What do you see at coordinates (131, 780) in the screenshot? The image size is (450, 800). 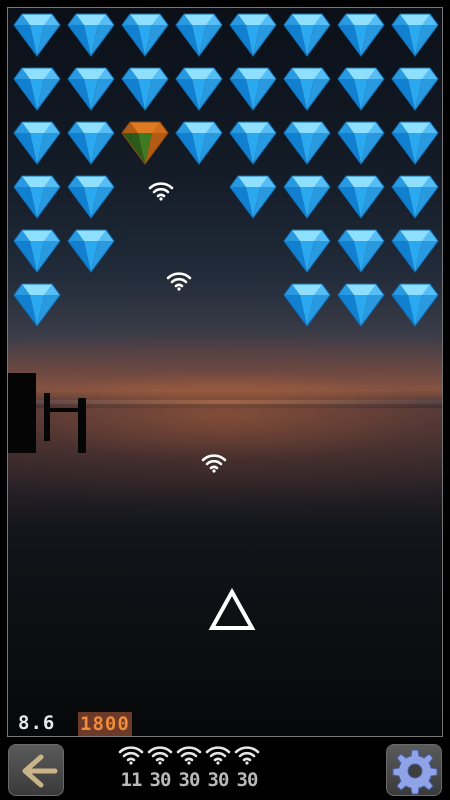 I see `ammo-count: 11` at bounding box center [131, 780].